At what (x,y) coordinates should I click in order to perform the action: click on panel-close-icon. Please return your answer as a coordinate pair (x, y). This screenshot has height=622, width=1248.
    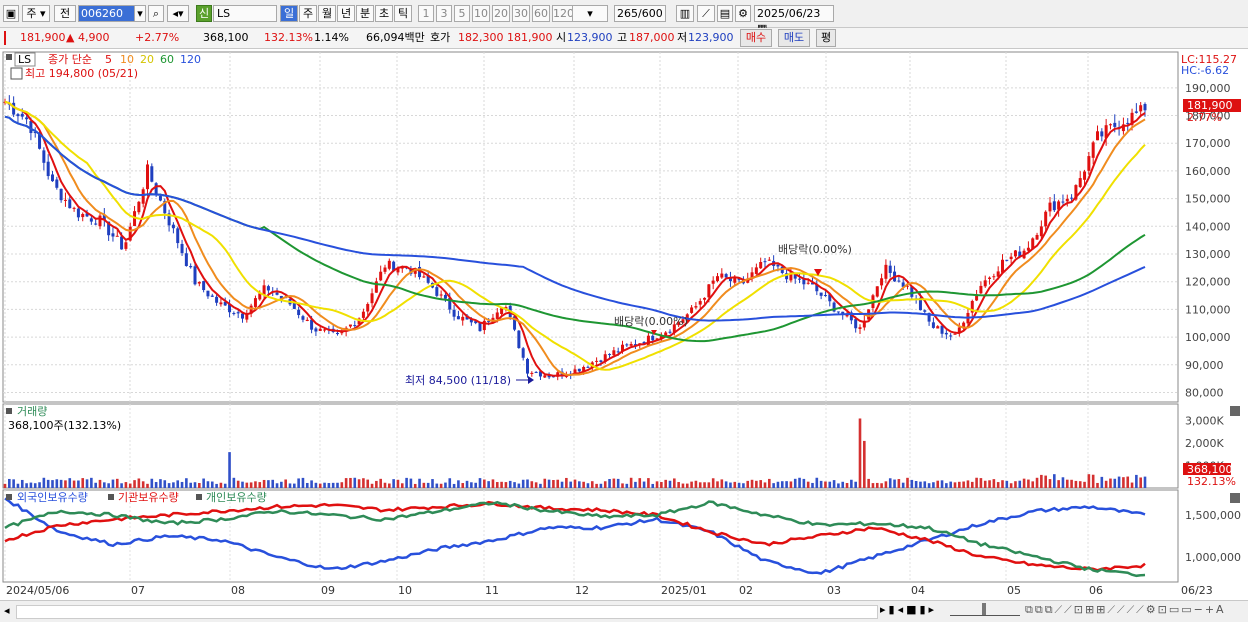
    Looking at the image, I should click on (1235, 411).